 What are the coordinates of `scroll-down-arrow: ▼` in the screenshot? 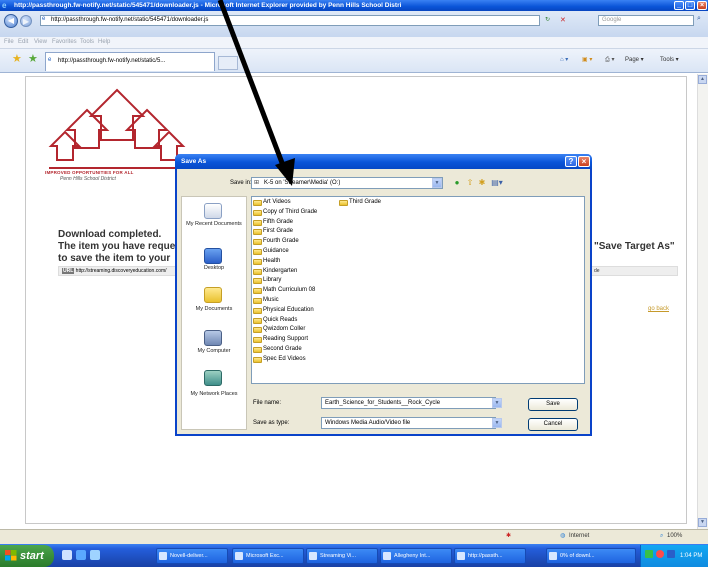 It's located at (702, 522).